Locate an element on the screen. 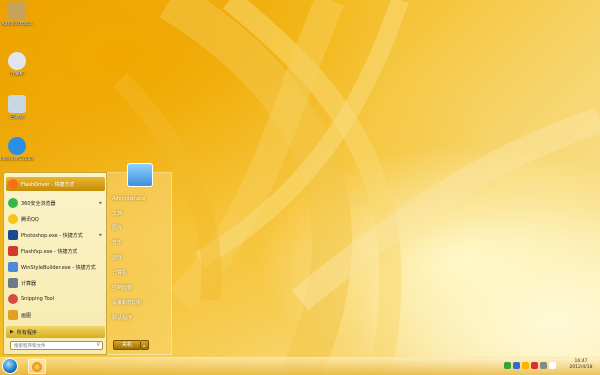  desktop-icon-internet-explorer: Internet Explorer is located at coordinates (17, 150).